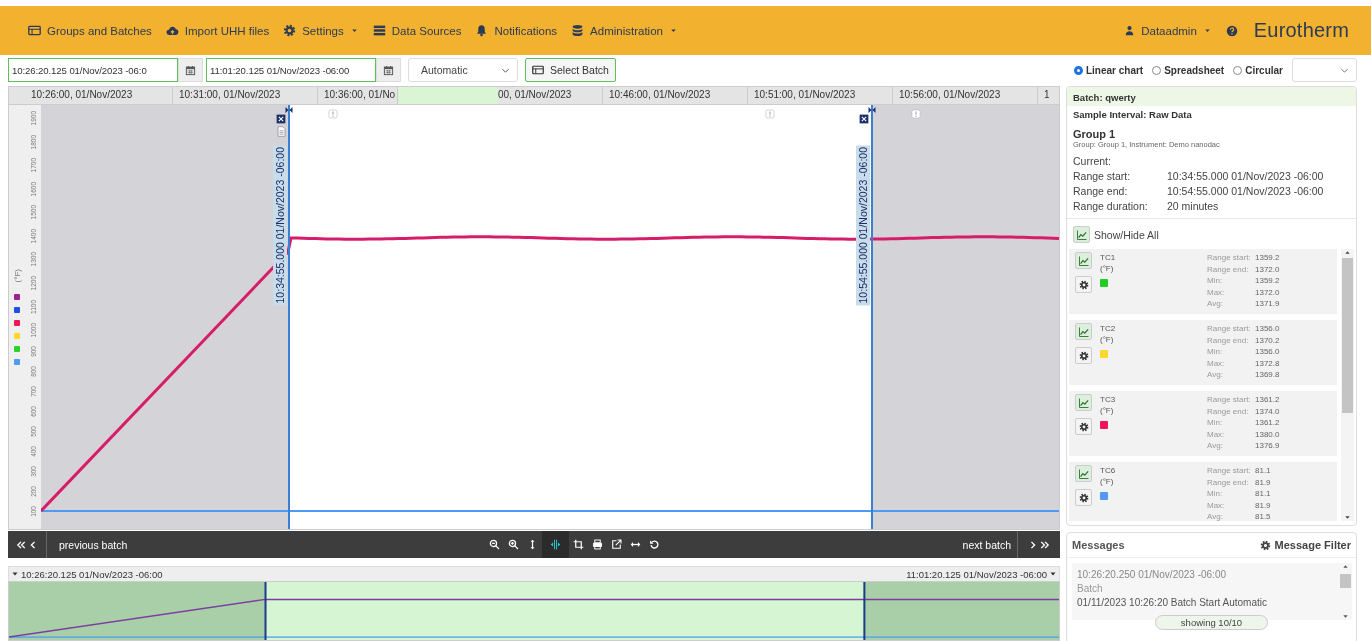 Image resolution: width=1371 pixels, height=641 pixels. I want to click on nav-link: Settings, so click(321, 30).